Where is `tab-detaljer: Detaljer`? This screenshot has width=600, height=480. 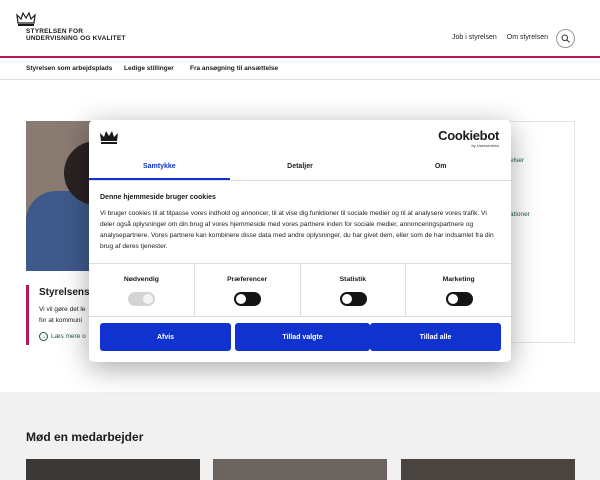
tab-detaljer: Detaljer is located at coordinates (300, 167).